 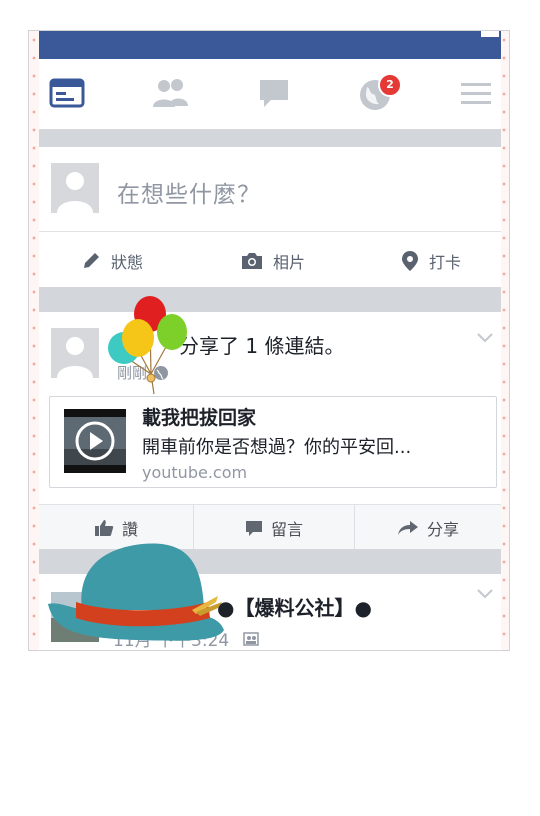 I want to click on thumbs-up-icon, so click(x=104, y=527).